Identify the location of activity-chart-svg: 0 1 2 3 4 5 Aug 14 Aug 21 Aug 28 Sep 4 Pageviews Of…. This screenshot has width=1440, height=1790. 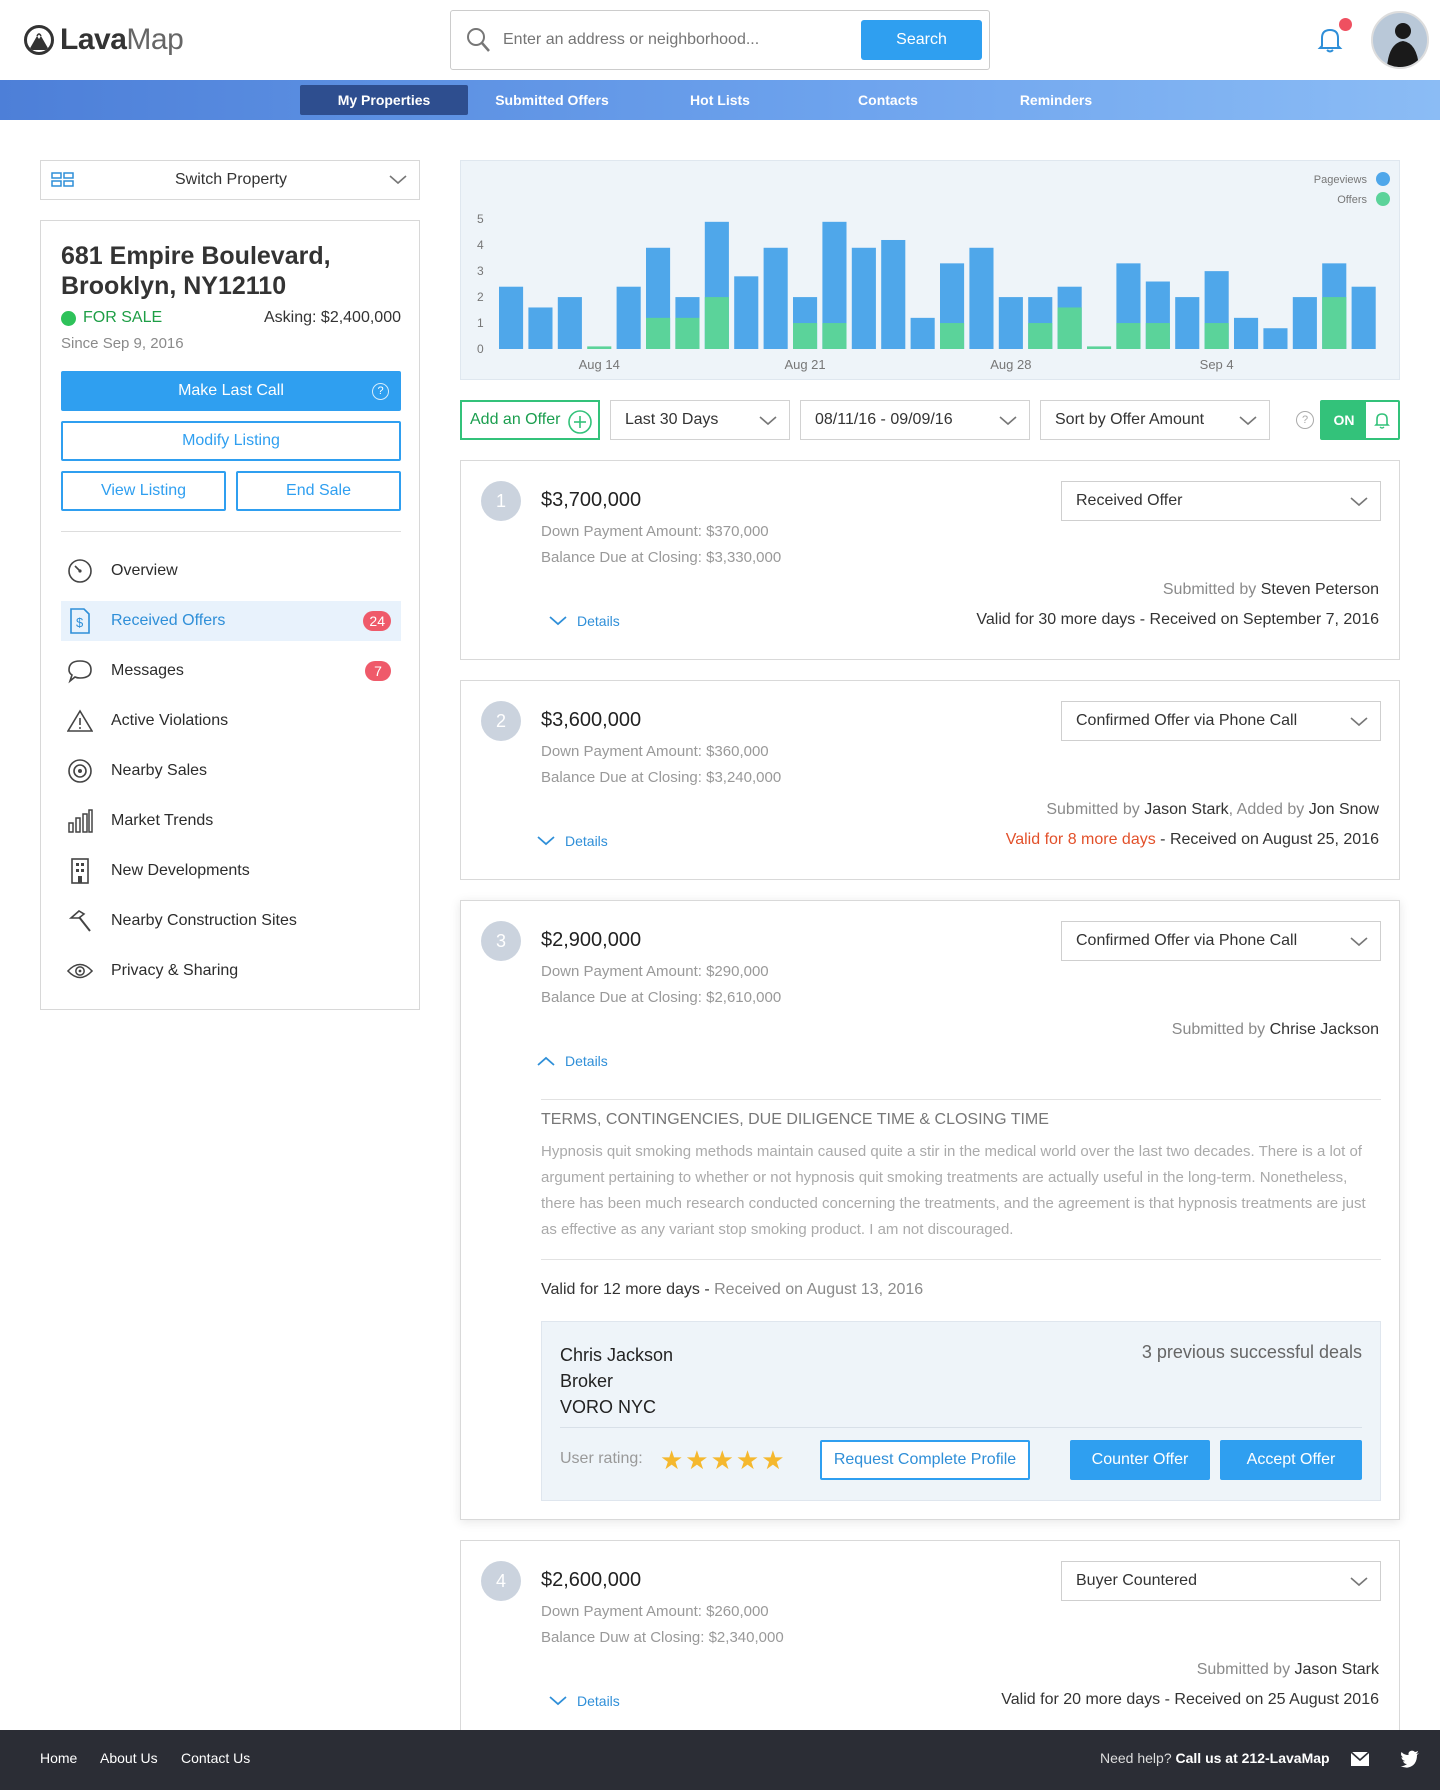
(933, 272).